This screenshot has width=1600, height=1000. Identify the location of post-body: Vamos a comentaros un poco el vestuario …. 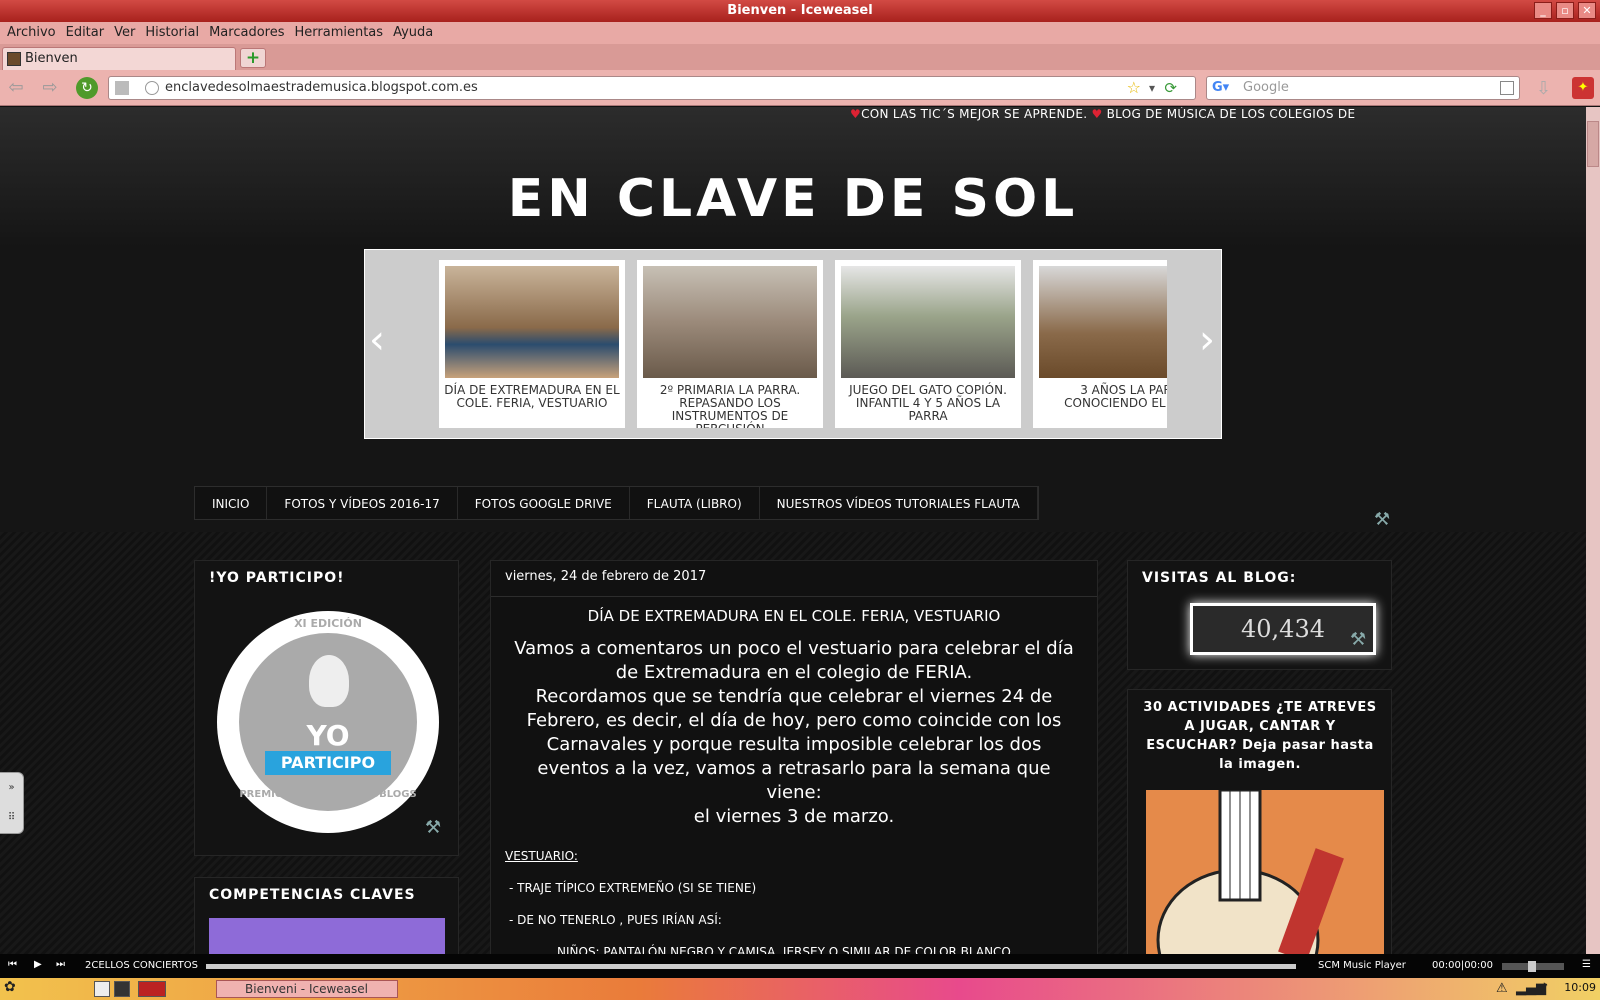
(794, 733).